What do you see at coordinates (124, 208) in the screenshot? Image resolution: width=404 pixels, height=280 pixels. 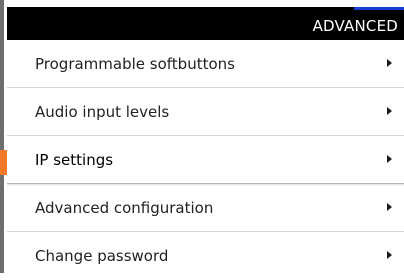 I see `menu-item-label: Advanced configuration` at bounding box center [124, 208].